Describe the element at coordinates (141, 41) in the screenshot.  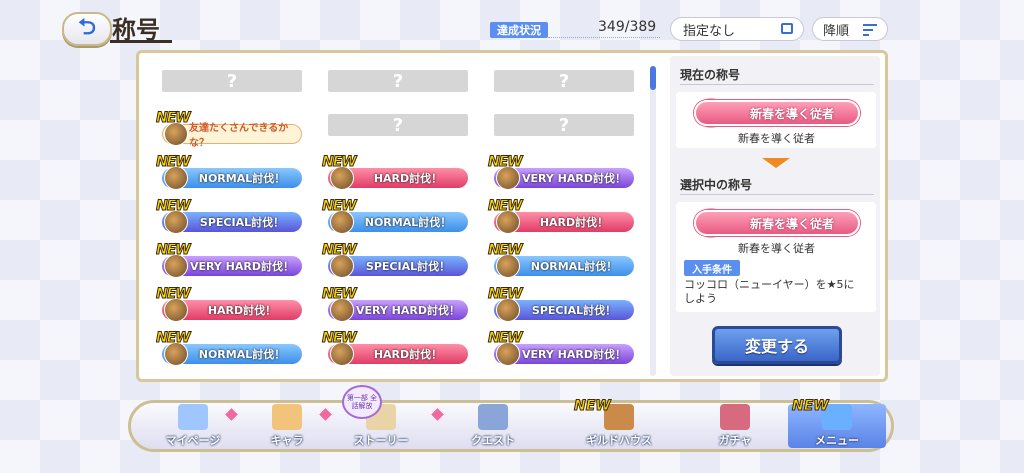
I see `title-underline` at that location.